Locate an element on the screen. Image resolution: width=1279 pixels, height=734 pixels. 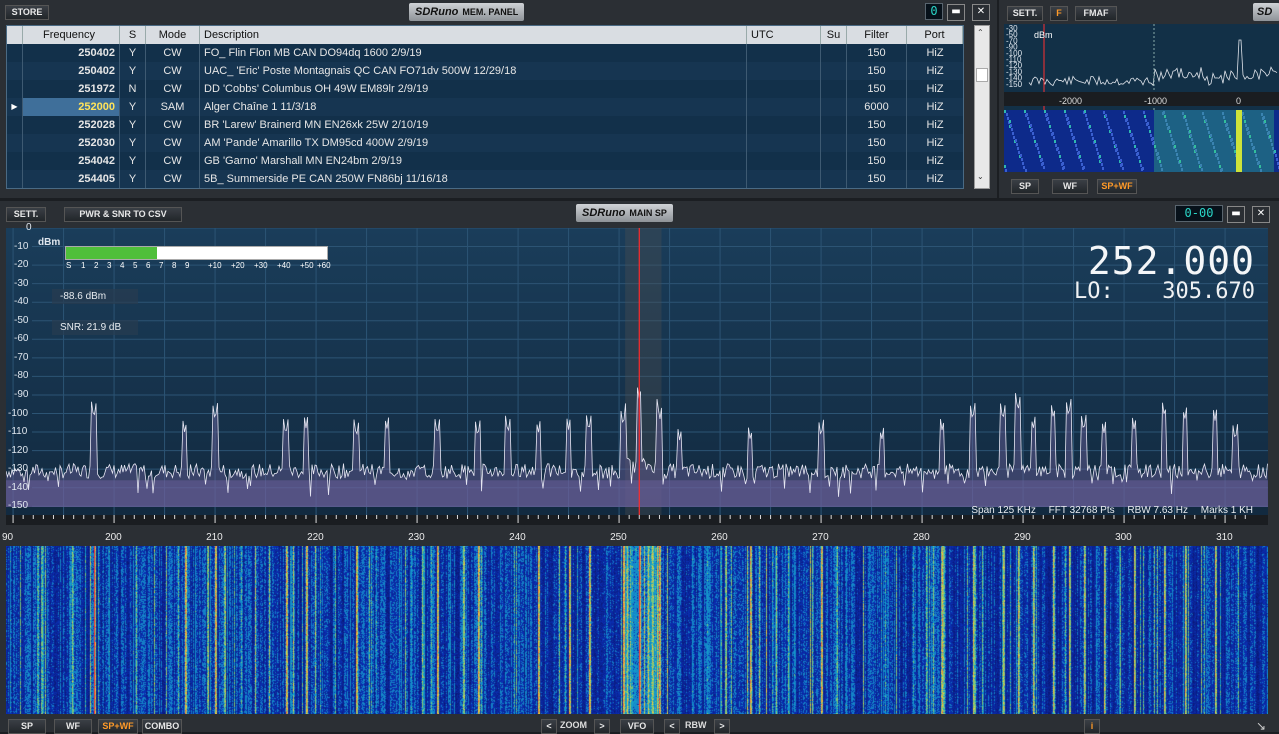
cell-frequency: 250402 is located at coordinates (71, 53).